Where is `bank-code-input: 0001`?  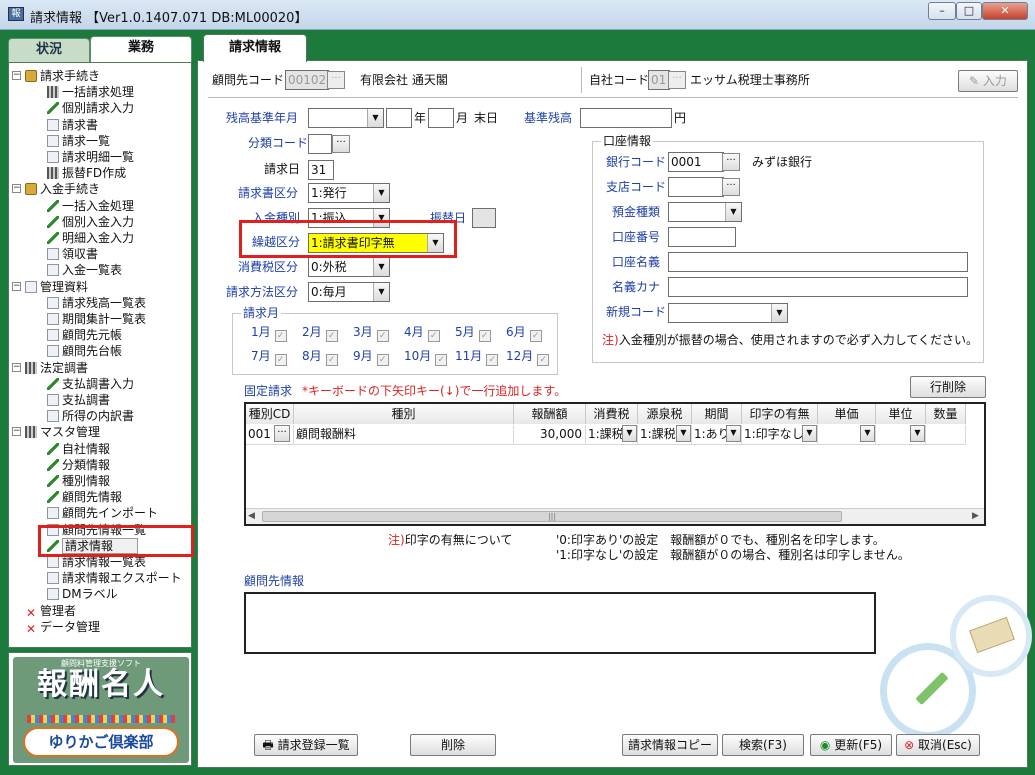 bank-code-input: 0001 is located at coordinates (696, 162).